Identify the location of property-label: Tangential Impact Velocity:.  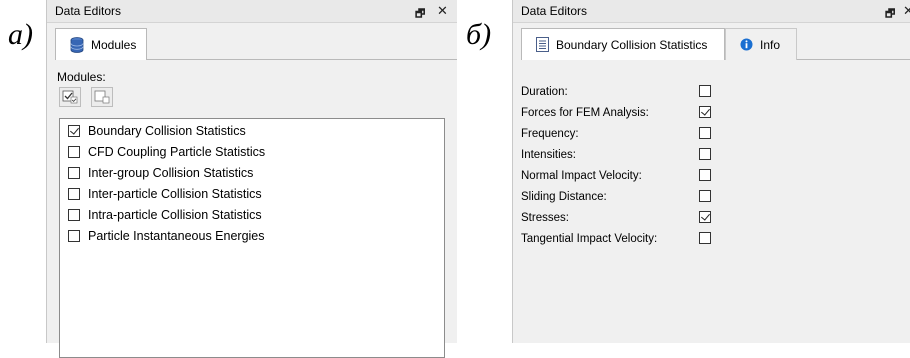
(589, 239).